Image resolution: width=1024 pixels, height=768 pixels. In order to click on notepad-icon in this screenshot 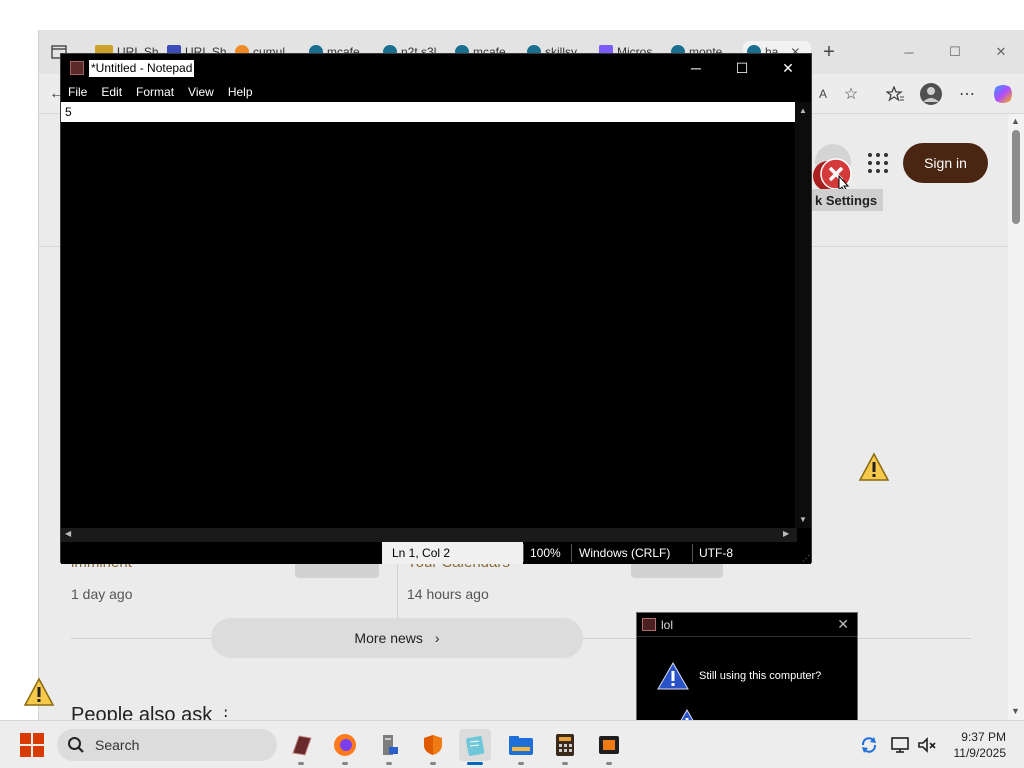, I will do `click(475, 746)`.